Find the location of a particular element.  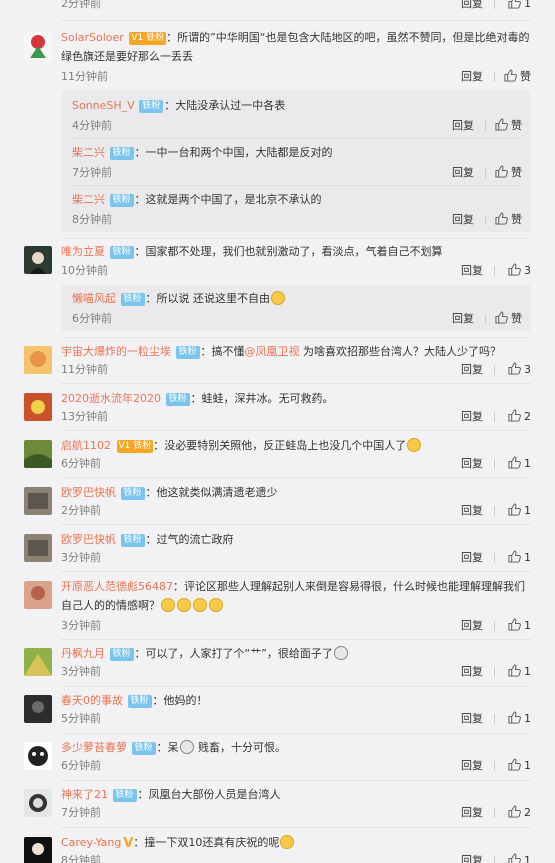

username: 多少萝苔春萝 is located at coordinates (94, 747).